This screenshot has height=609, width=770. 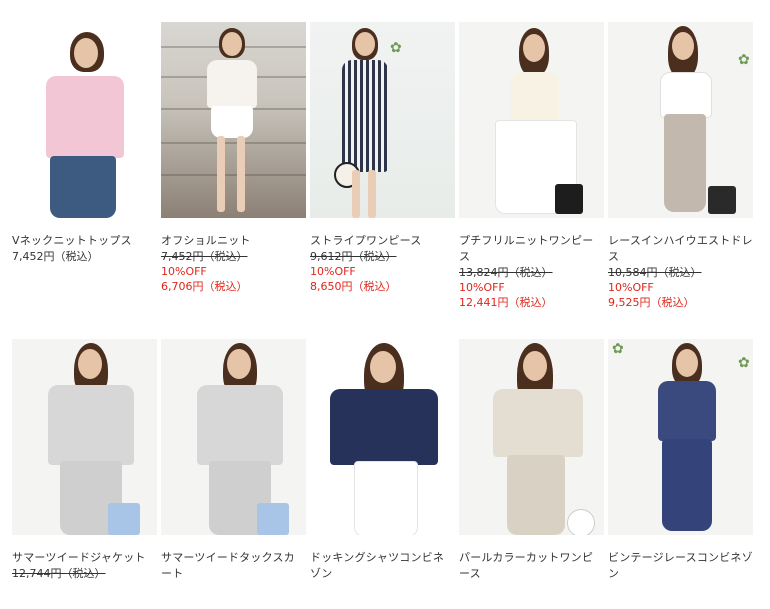 What do you see at coordinates (680, 437) in the screenshot?
I see `product-image: ✿ ✿` at bounding box center [680, 437].